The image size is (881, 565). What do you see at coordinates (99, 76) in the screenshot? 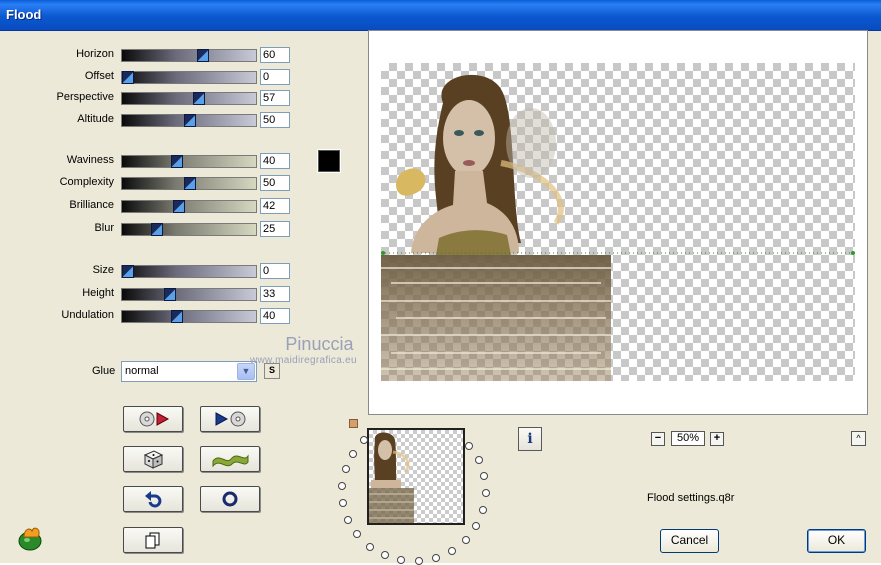
I see `slider-label: Offset` at bounding box center [99, 76].